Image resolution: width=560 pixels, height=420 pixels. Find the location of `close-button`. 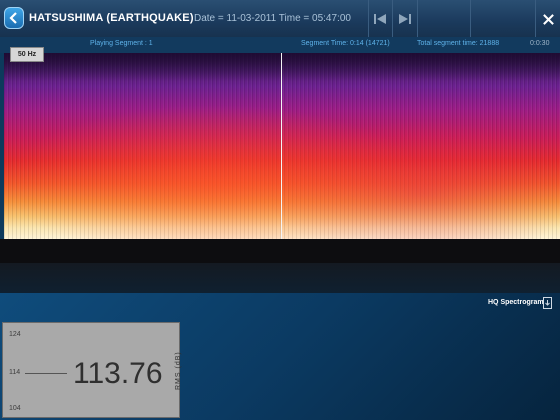

close-button is located at coordinates (548, 19).